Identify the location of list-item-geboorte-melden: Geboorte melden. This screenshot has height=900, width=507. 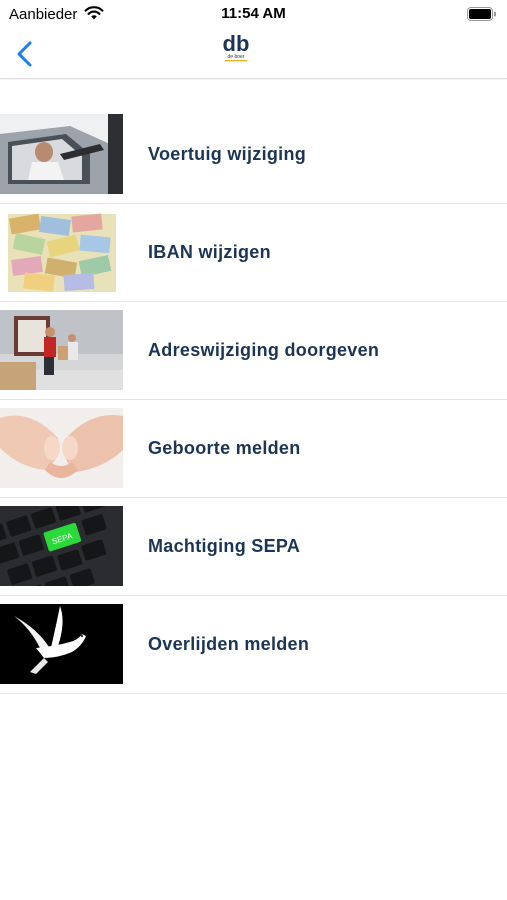
(253, 449).